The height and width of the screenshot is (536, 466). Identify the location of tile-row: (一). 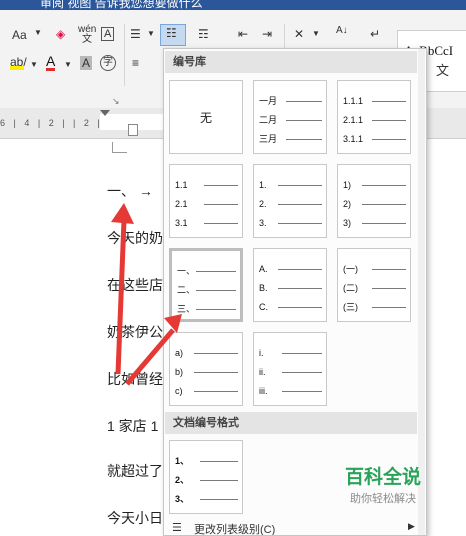
(374, 269).